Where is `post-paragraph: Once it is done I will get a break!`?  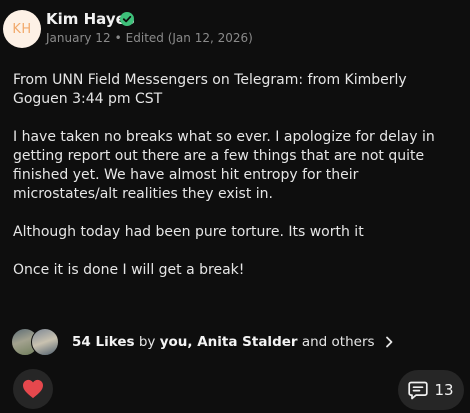 post-paragraph: Once it is done I will get a break! is located at coordinates (129, 270).